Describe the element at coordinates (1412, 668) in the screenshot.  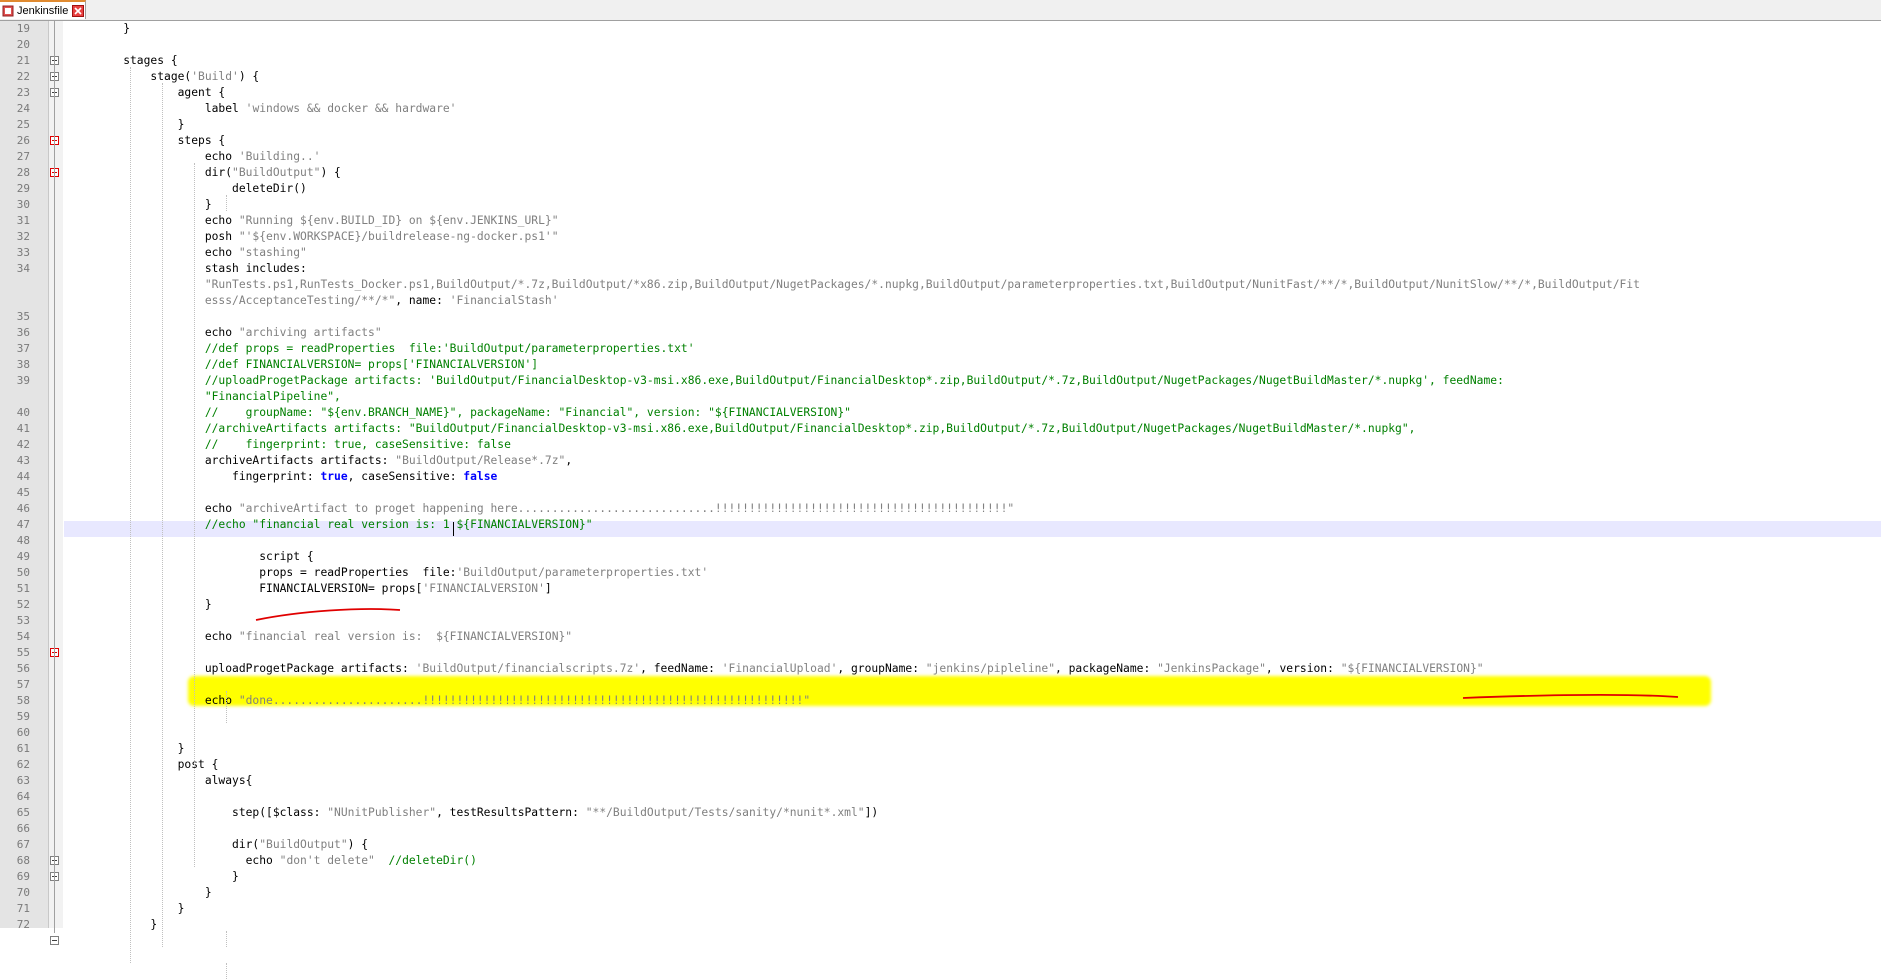
I see `code-token: "${FINANCIALVERSION}"` at that location.